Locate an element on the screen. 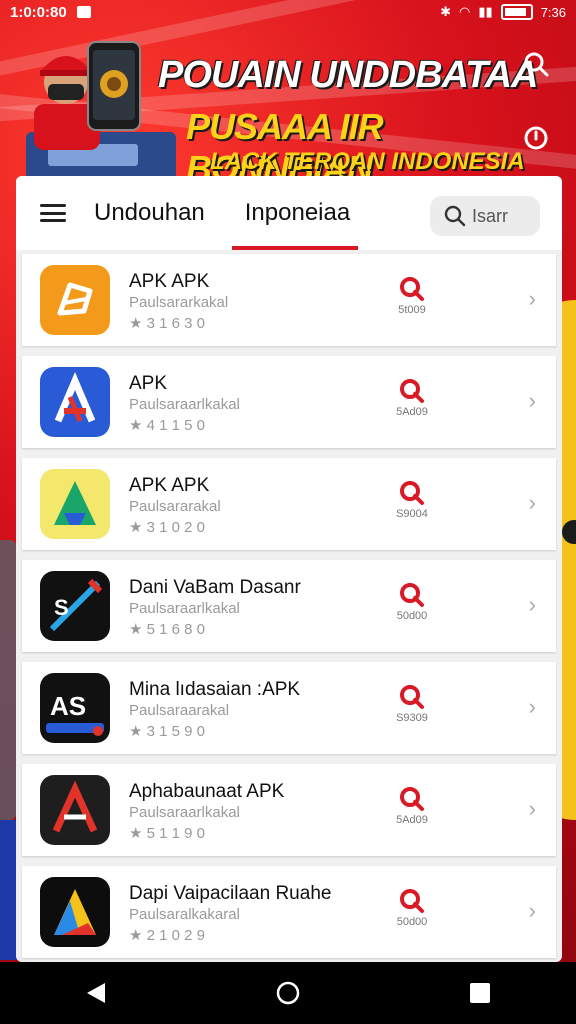  app-name: Mina lıdasaian :APK is located at coordinates (215, 689).